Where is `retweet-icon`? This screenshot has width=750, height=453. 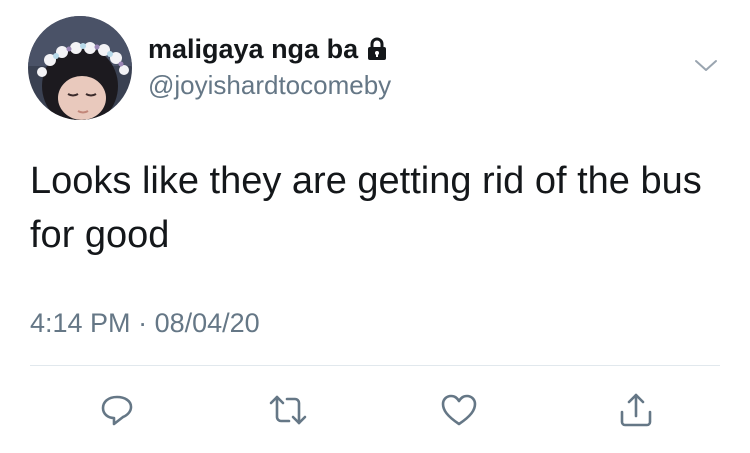 retweet-icon is located at coordinates (288, 410).